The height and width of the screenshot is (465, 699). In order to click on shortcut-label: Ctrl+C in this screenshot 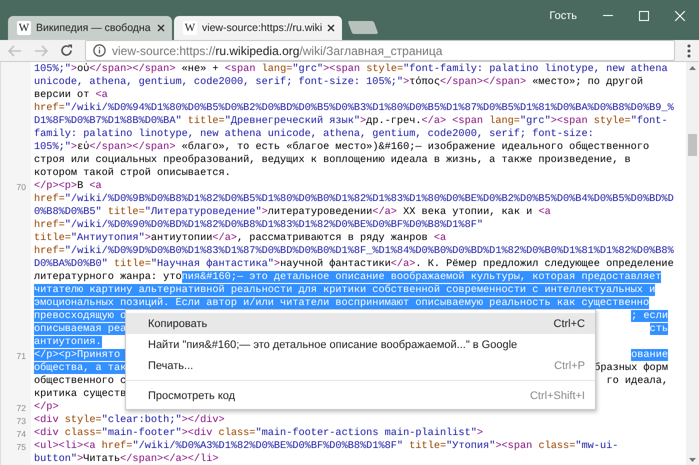, I will do `click(569, 324)`.